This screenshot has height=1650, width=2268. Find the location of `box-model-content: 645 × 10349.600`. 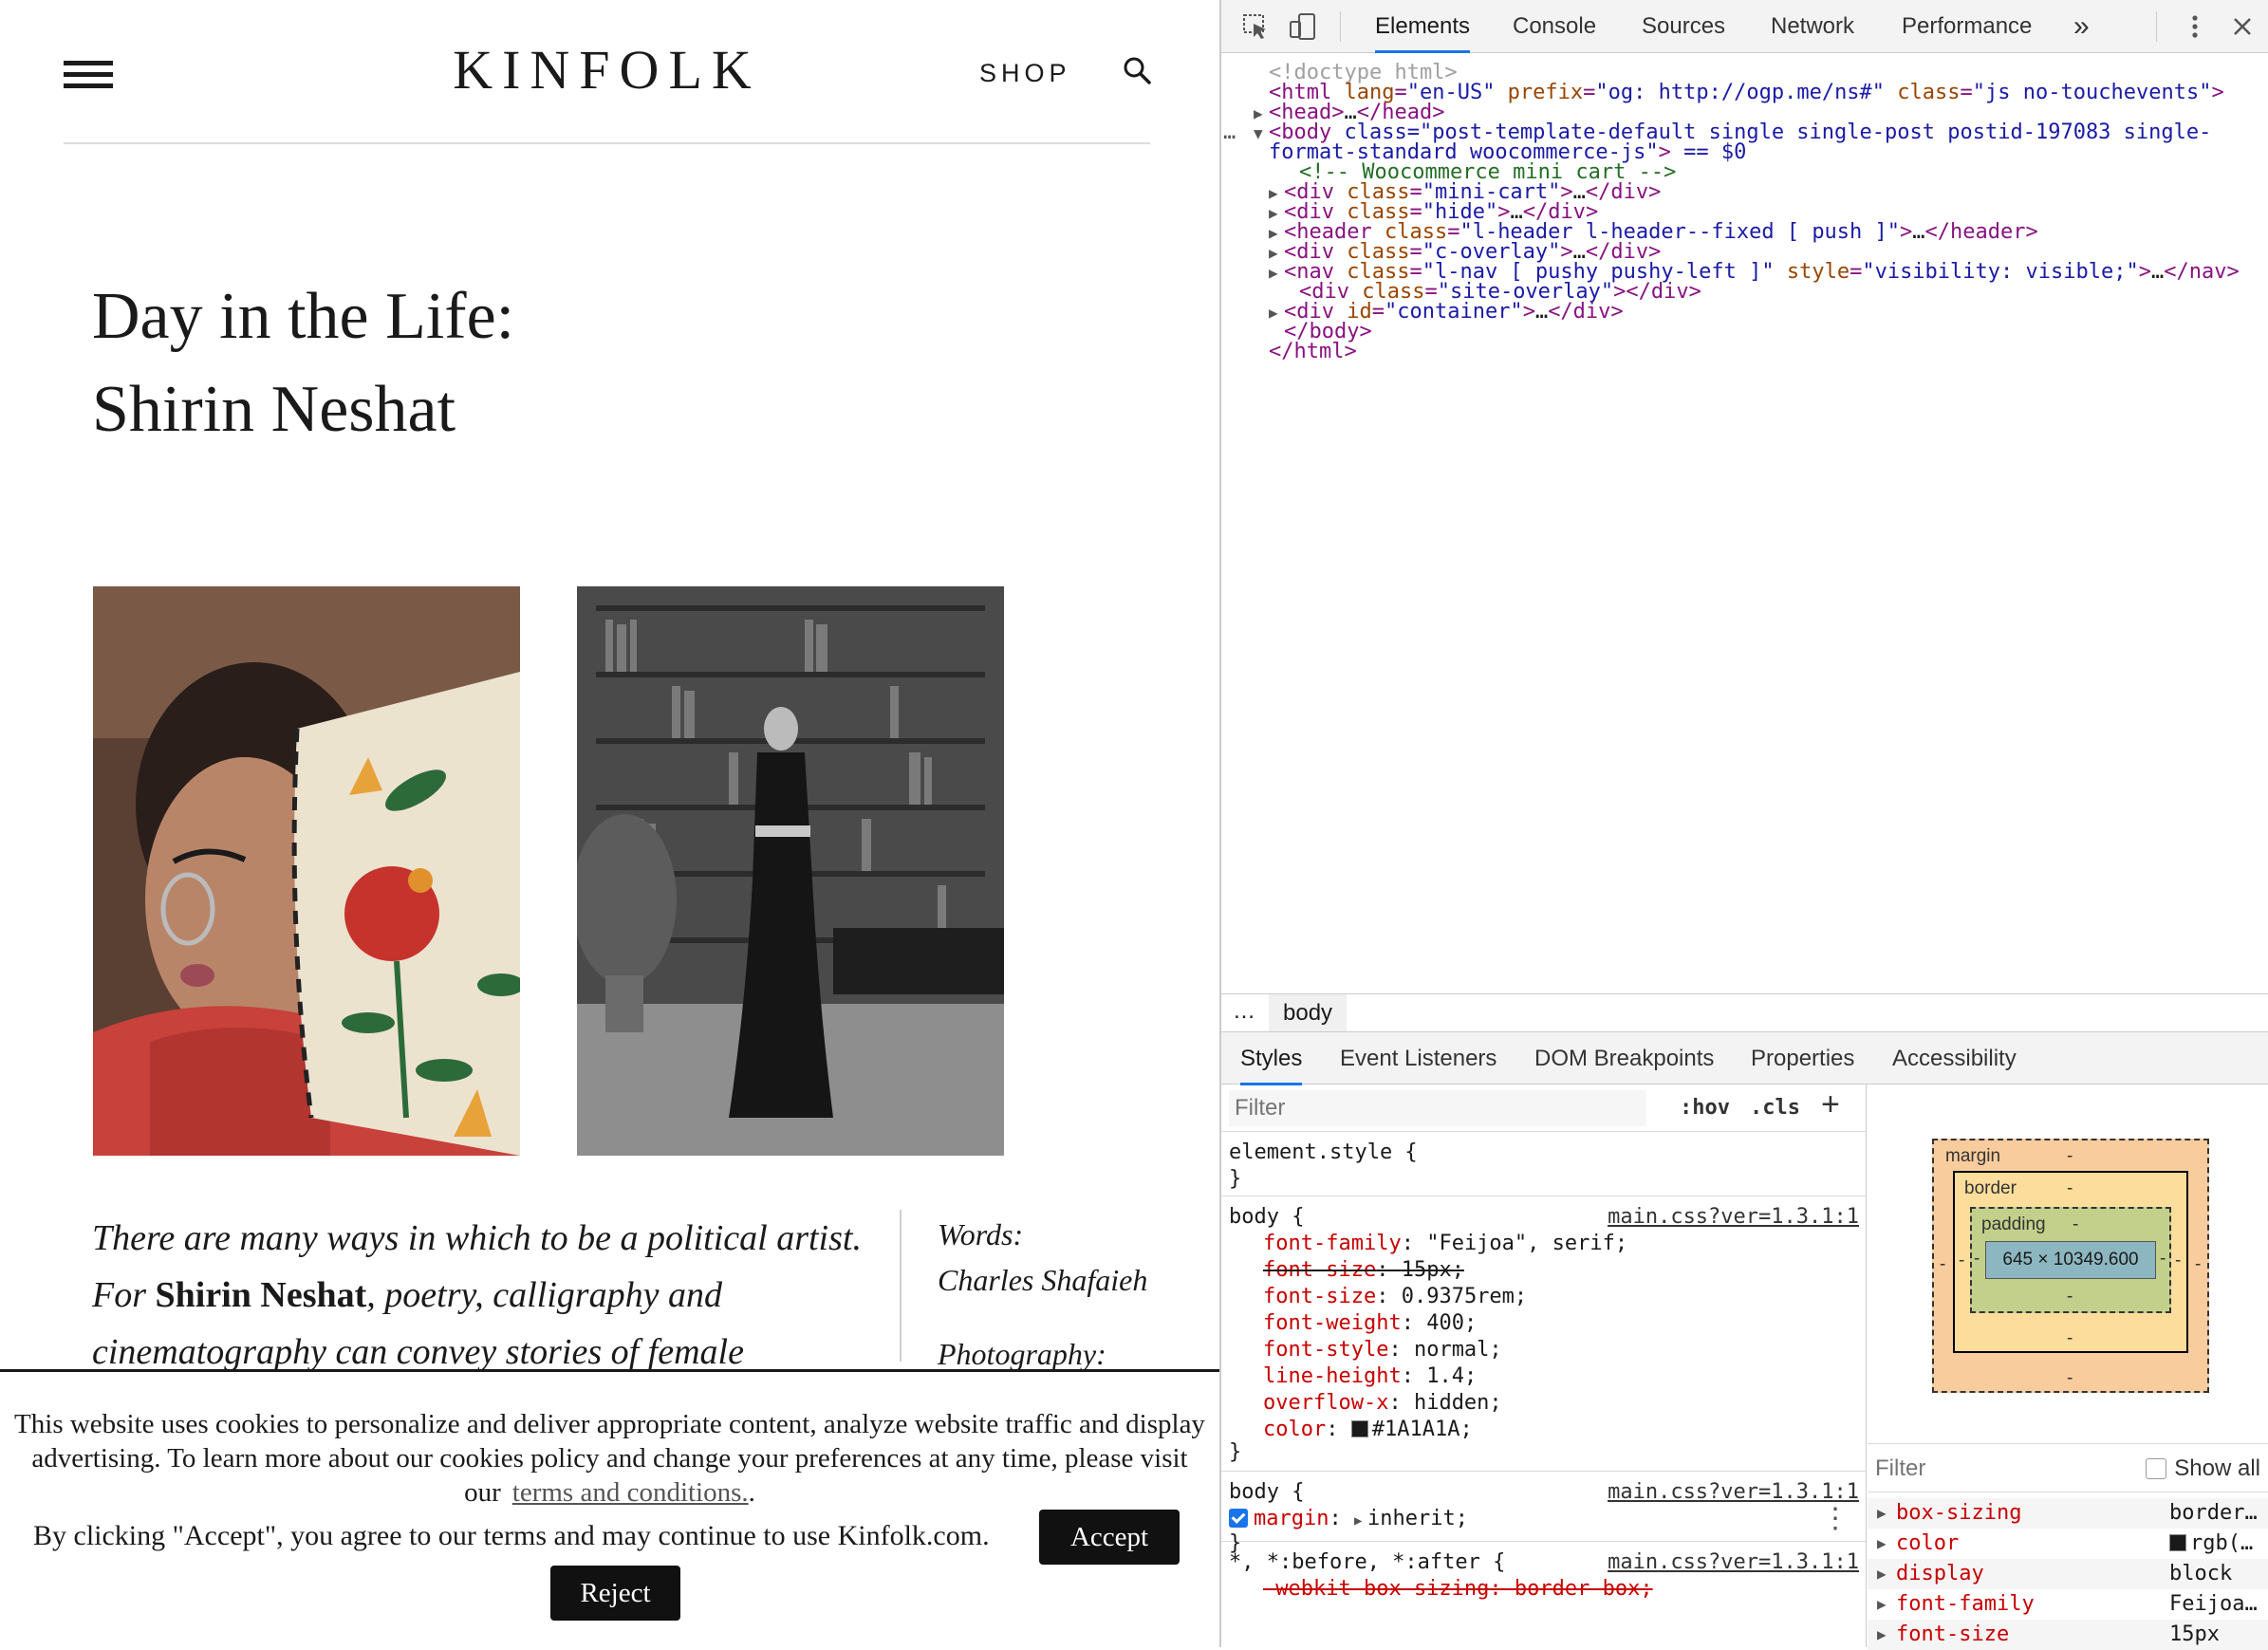

box-model-content: 645 × 10349.600 is located at coordinates (2070, 1260).